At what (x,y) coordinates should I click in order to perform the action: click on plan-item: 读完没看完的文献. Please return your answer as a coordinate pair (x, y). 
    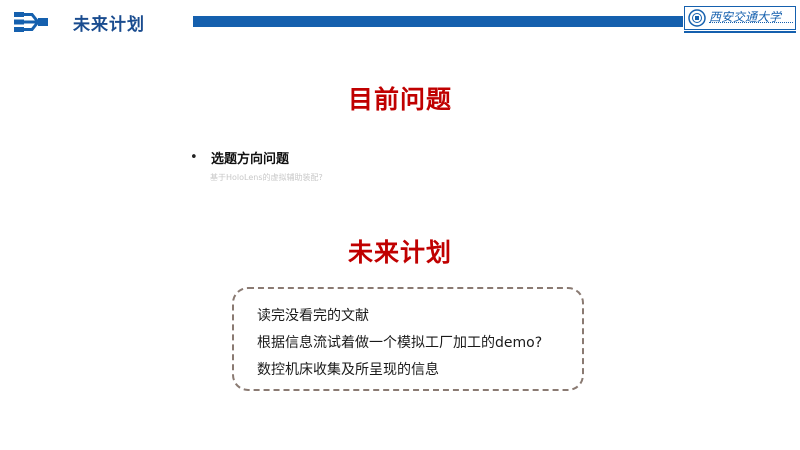
    Looking at the image, I should click on (313, 316).